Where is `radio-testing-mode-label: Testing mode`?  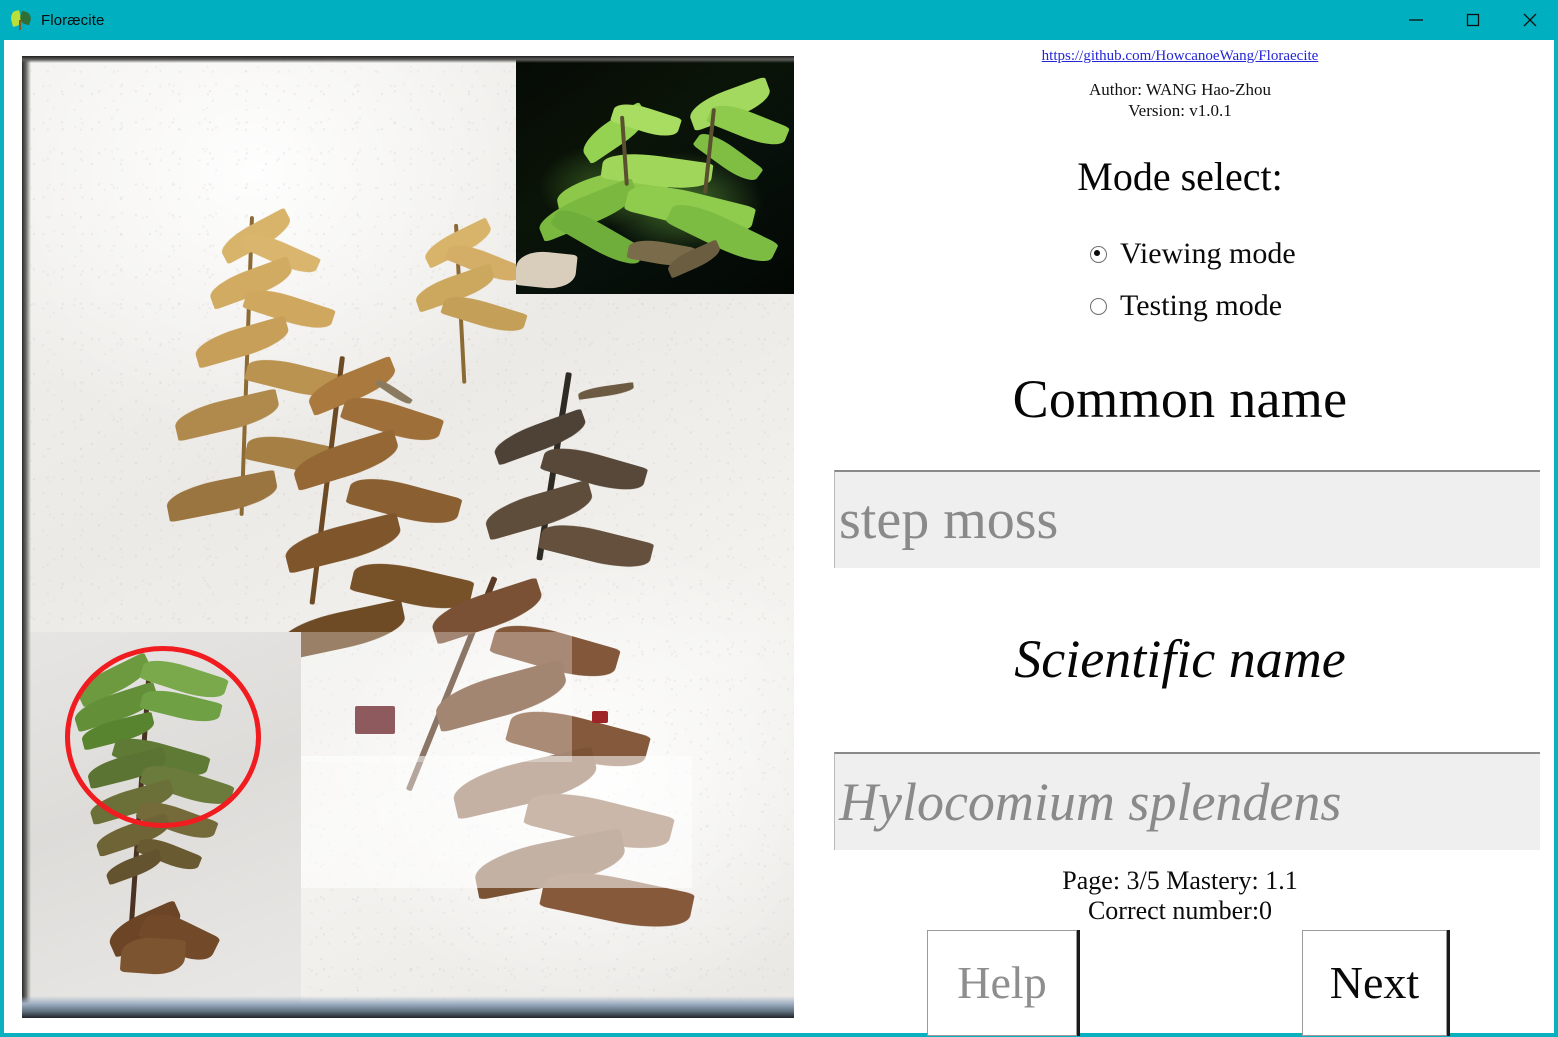
radio-testing-mode-label: Testing mode is located at coordinates (1201, 305).